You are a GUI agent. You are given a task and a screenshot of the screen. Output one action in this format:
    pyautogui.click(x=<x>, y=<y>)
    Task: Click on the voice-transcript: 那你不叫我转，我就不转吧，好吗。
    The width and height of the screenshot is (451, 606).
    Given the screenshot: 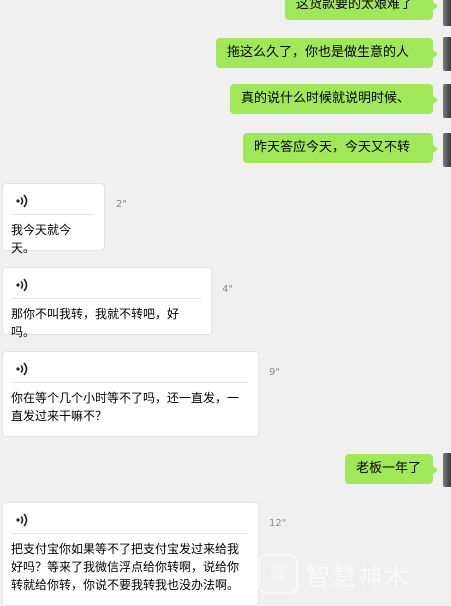 What is the action you would take?
    pyautogui.click(x=95, y=323)
    